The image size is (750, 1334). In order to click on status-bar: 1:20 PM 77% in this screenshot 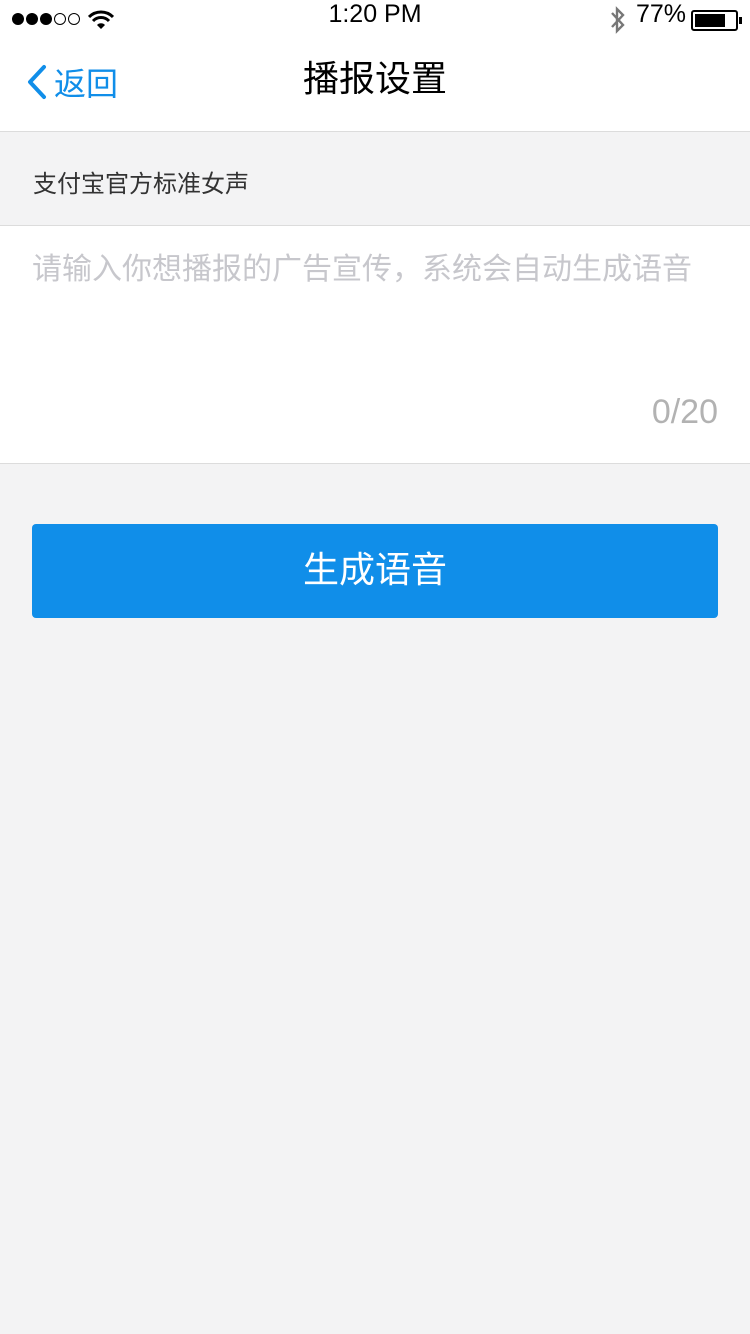, I will do `click(375, 20)`.